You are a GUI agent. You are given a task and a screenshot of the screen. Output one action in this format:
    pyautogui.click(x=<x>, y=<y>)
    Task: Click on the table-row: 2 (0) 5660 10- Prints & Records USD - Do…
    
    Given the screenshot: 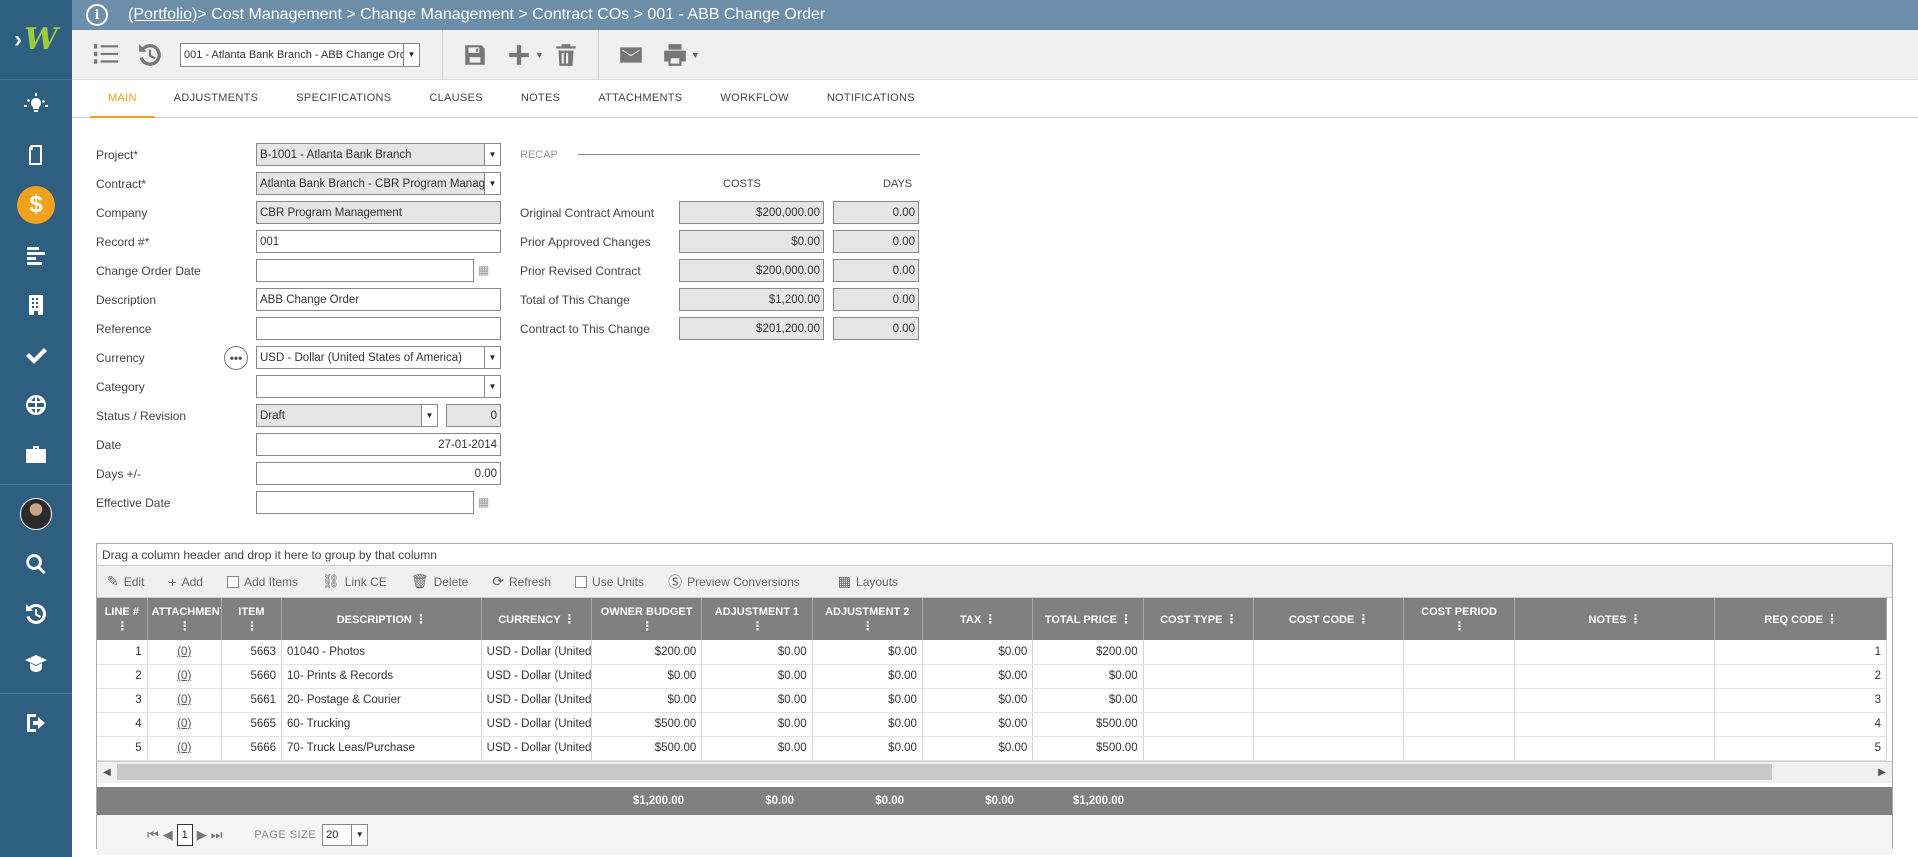 What is the action you would take?
    pyautogui.click(x=992, y=676)
    